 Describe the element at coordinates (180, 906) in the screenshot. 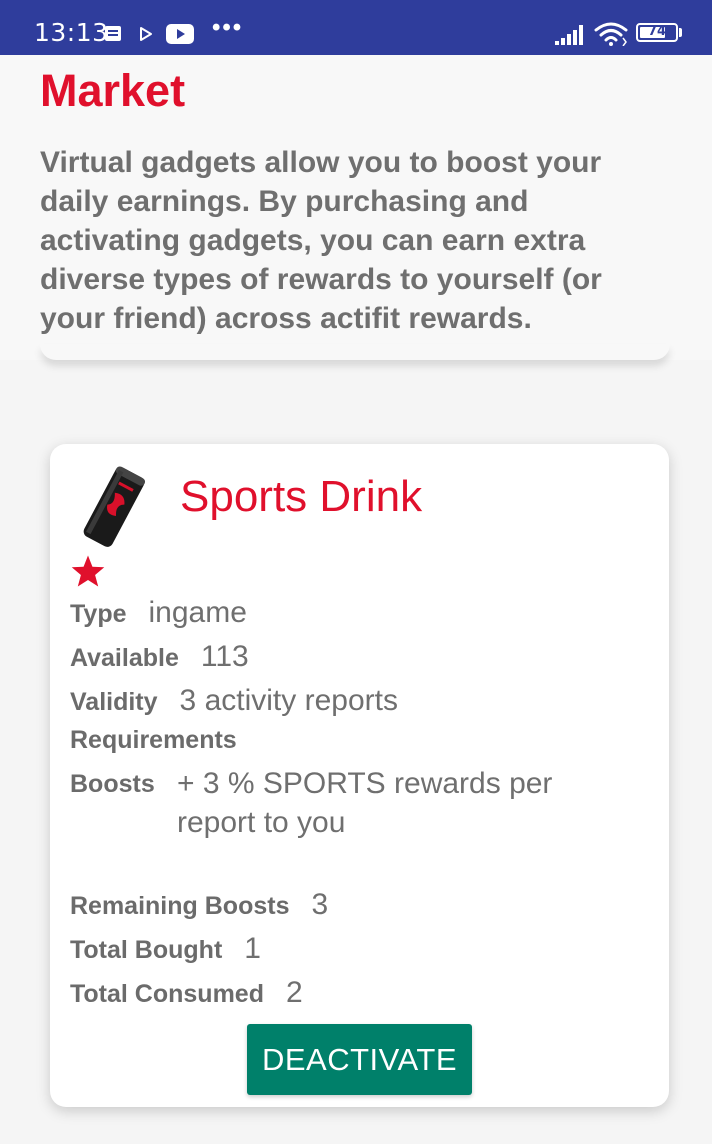

I see `remaining-boosts-label: Remaining Boosts` at that location.